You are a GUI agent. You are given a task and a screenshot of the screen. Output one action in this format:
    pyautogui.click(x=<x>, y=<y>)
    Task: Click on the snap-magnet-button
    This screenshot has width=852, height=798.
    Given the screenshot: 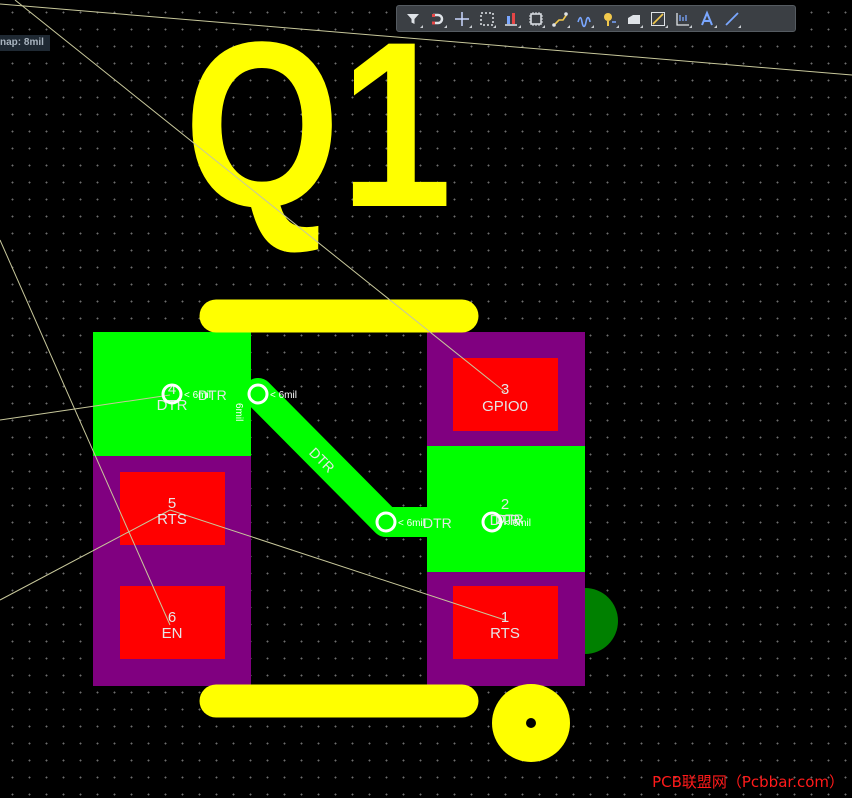 What is the action you would take?
    pyautogui.click(x=438, y=19)
    